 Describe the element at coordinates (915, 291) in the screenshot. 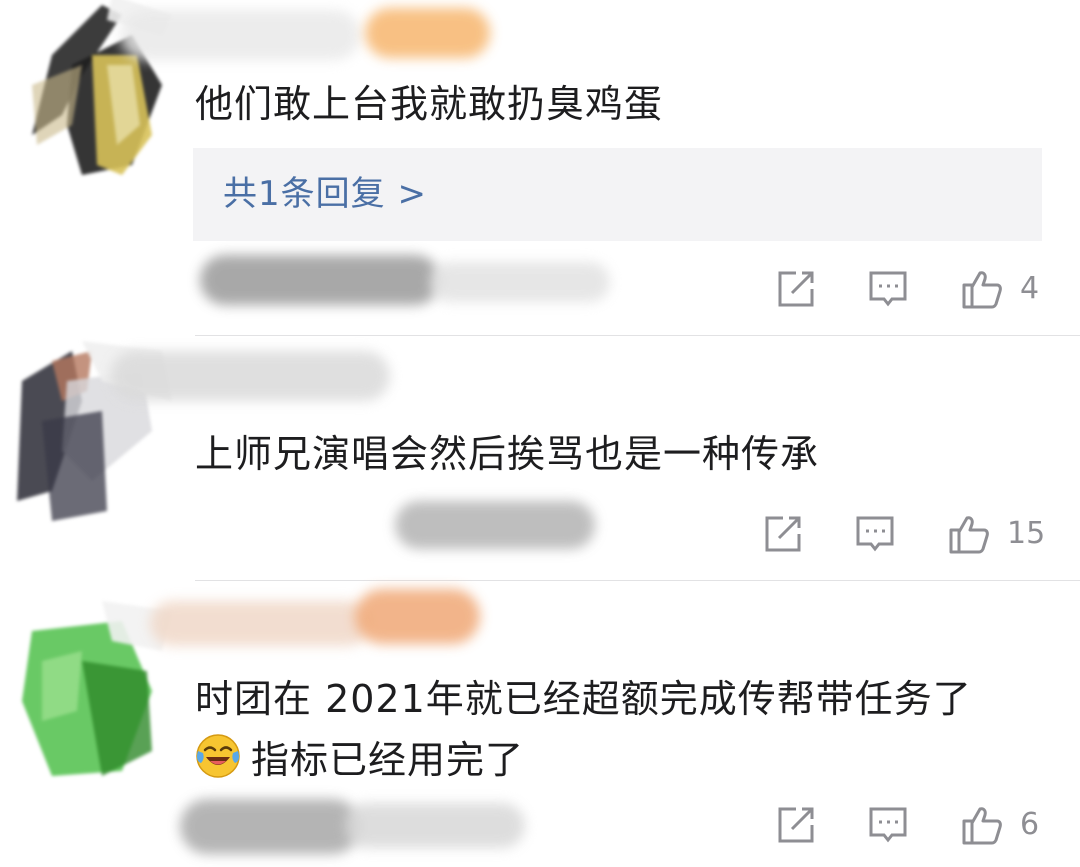

I see `comment-actions: 4` at that location.